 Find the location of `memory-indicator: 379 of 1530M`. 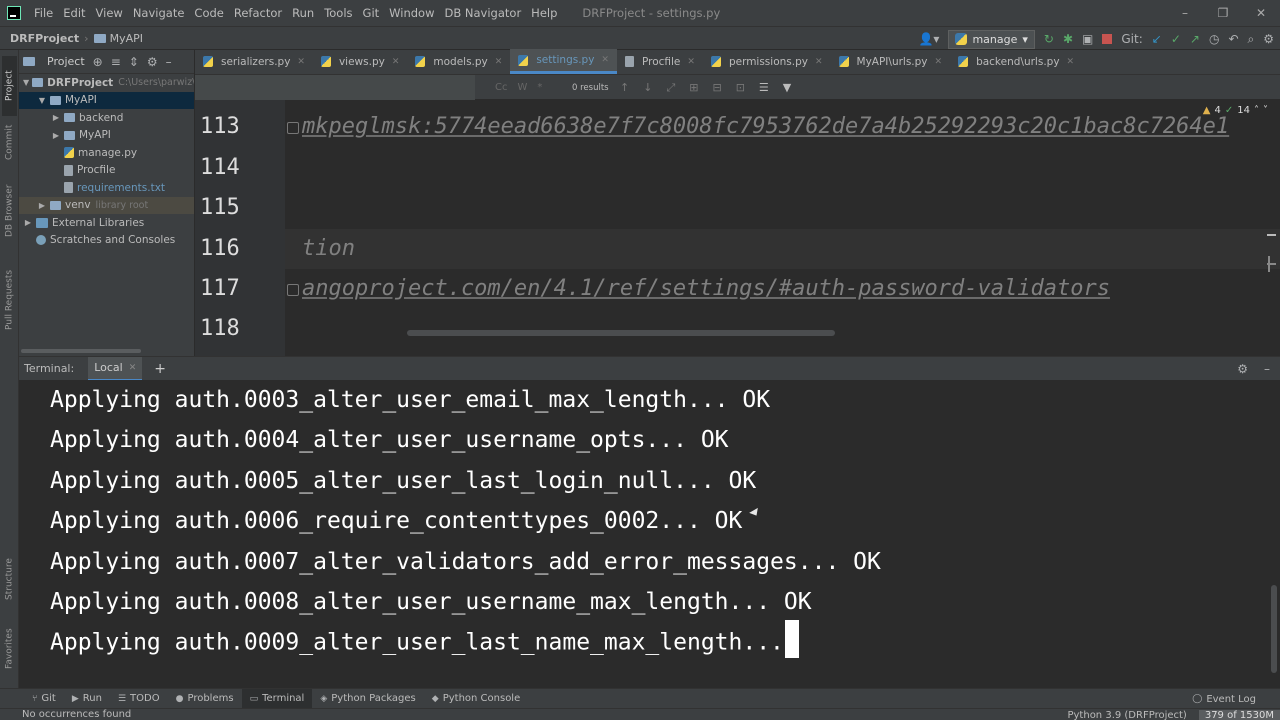

memory-indicator: 379 of 1530M is located at coordinates (1239, 714).